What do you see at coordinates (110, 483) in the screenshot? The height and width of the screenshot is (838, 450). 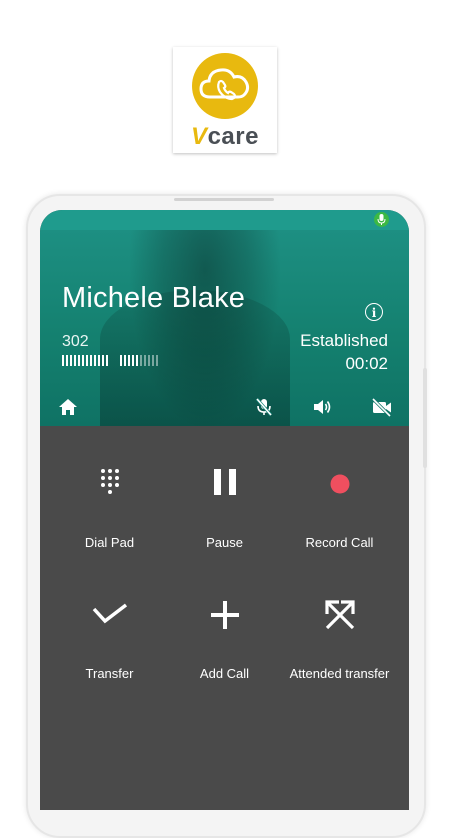 I see `dialpad-icon` at bounding box center [110, 483].